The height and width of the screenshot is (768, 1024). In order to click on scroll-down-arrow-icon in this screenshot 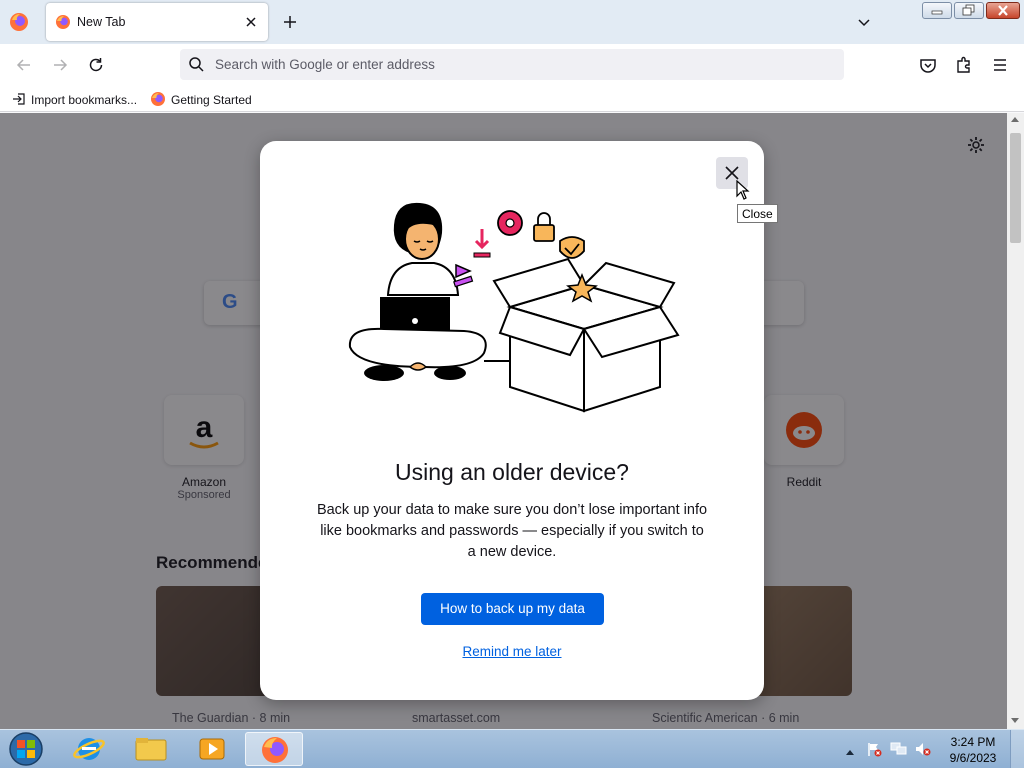, I will do `click(1015, 720)`.